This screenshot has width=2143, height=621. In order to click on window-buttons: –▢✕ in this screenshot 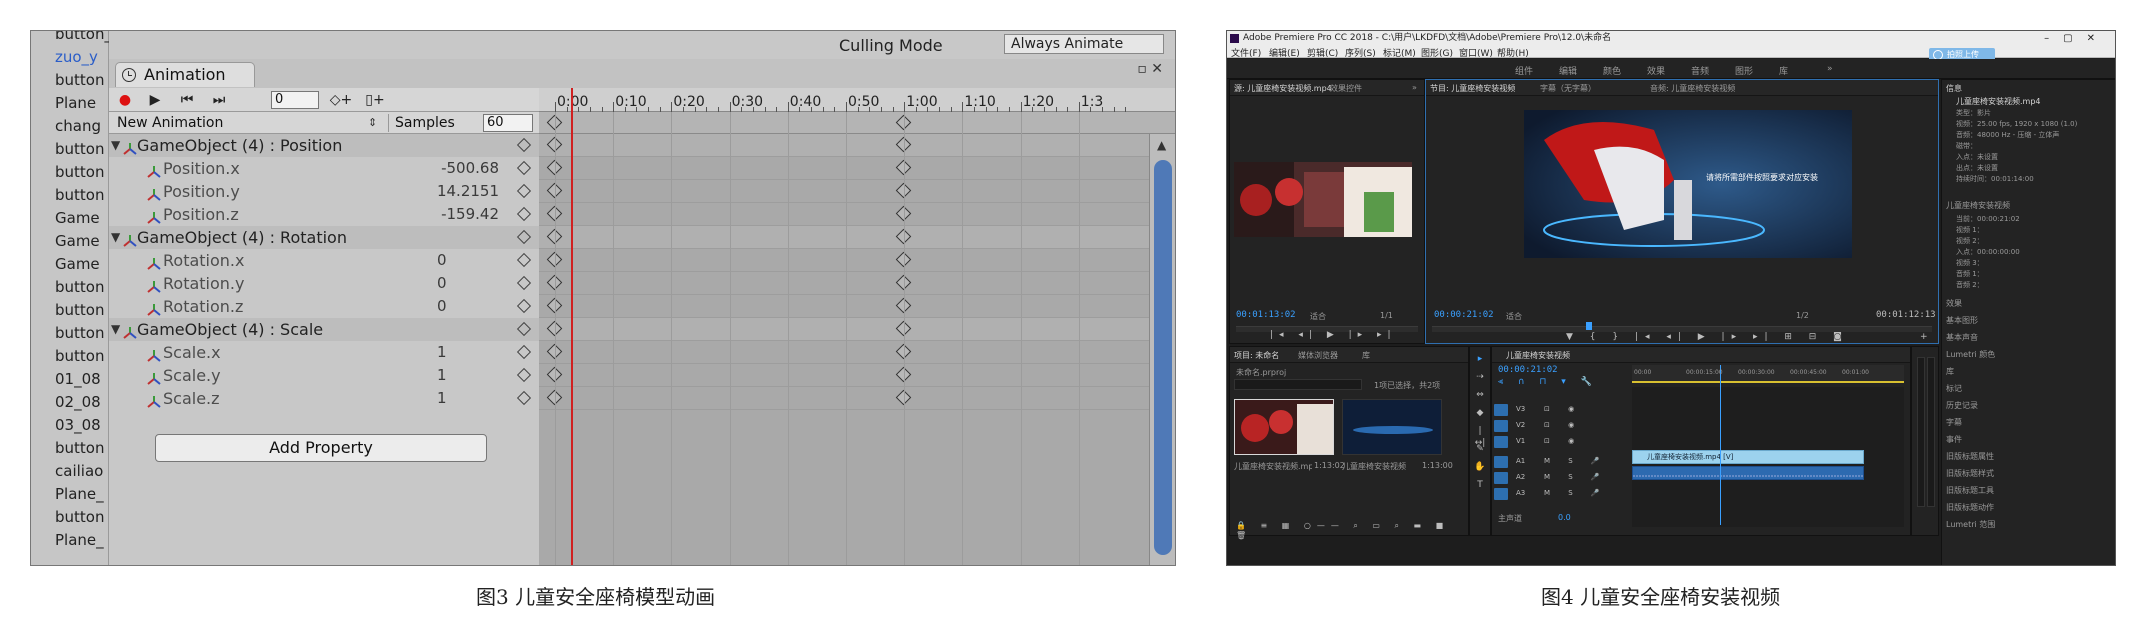, I will do `click(2076, 39)`.